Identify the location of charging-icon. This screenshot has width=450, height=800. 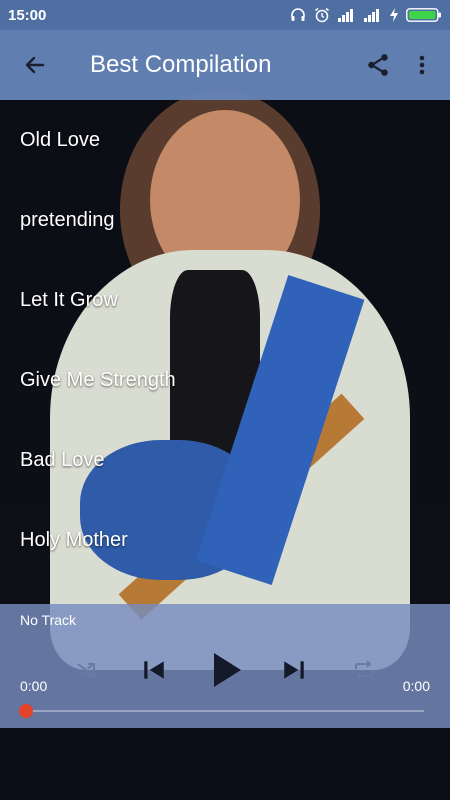
(394, 15).